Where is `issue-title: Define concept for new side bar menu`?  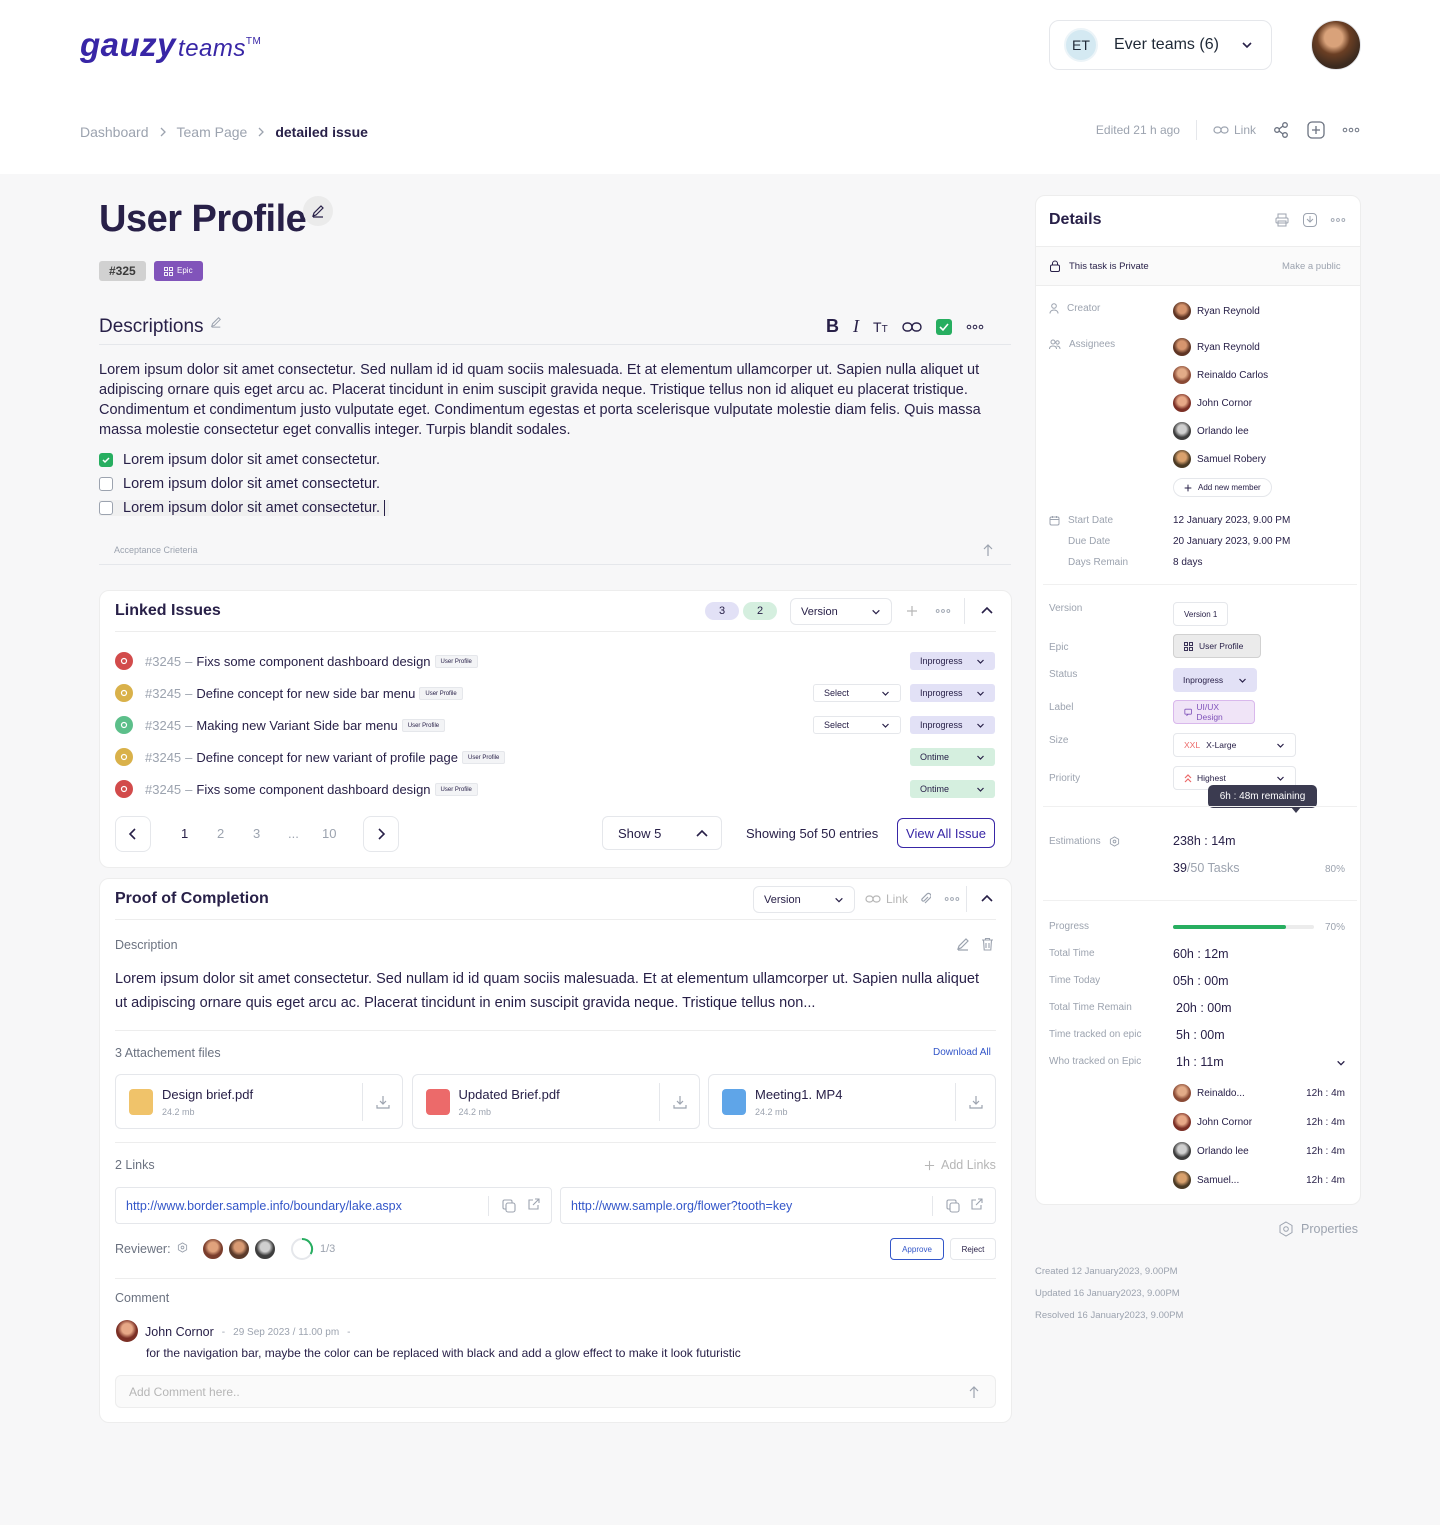
issue-title: Define concept for new side bar menu is located at coordinates (305, 693).